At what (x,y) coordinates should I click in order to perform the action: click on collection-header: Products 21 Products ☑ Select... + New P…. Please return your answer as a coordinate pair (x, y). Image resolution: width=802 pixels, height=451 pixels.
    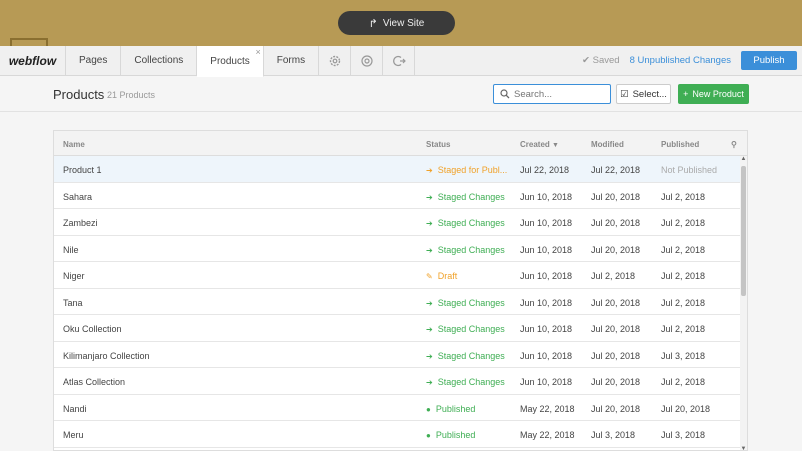
    Looking at the image, I should click on (401, 94).